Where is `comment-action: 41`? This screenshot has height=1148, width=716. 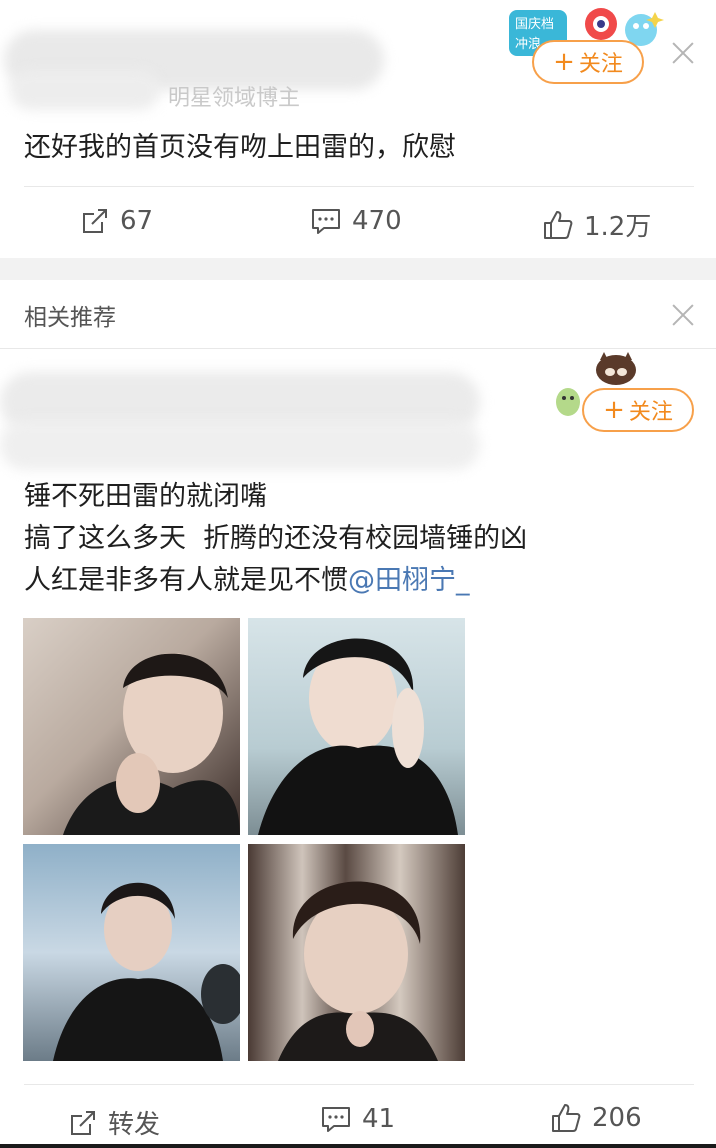 comment-action: 41 is located at coordinates (357, 1119).